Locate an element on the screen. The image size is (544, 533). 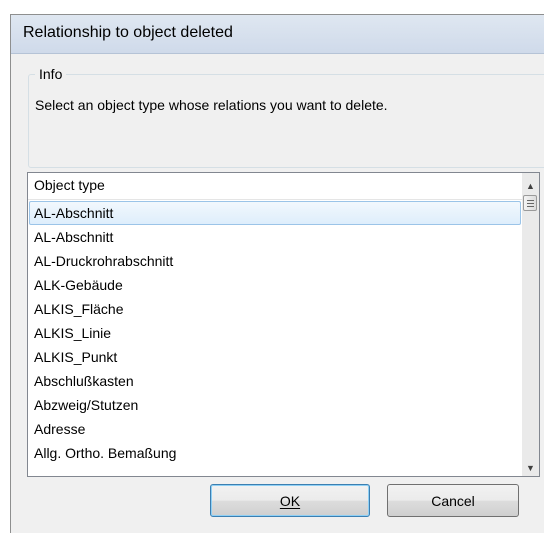
vertical-scrollbar: ▲ ▼ is located at coordinates (530, 324).